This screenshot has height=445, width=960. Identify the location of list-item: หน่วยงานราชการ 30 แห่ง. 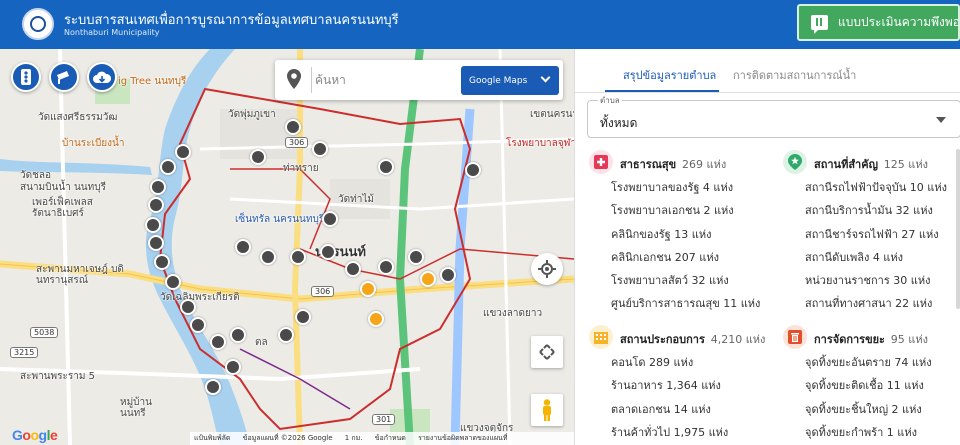
(882, 280).